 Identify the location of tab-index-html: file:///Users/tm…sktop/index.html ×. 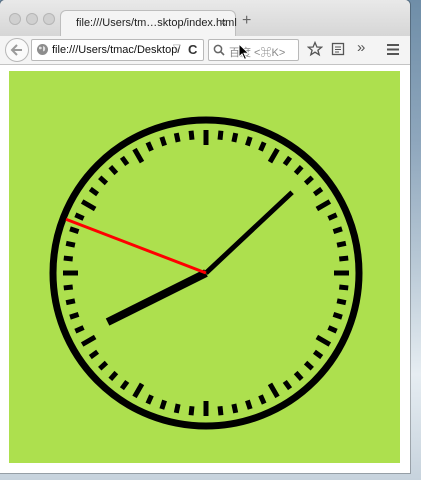
(148, 23).